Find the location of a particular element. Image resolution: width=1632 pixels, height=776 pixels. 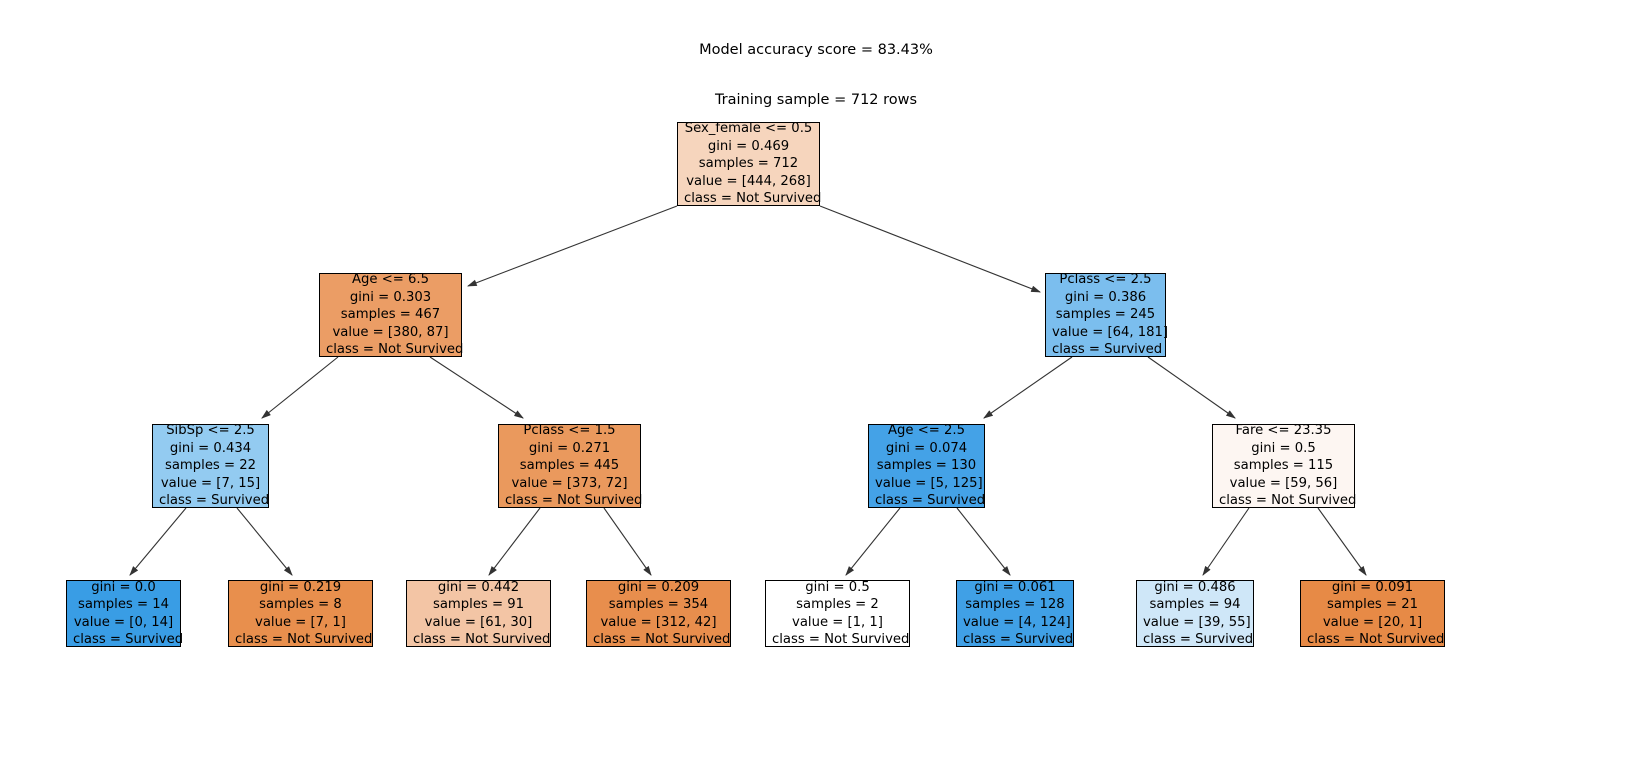

tree-node-samples: samples = 445 is located at coordinates (569, 466).